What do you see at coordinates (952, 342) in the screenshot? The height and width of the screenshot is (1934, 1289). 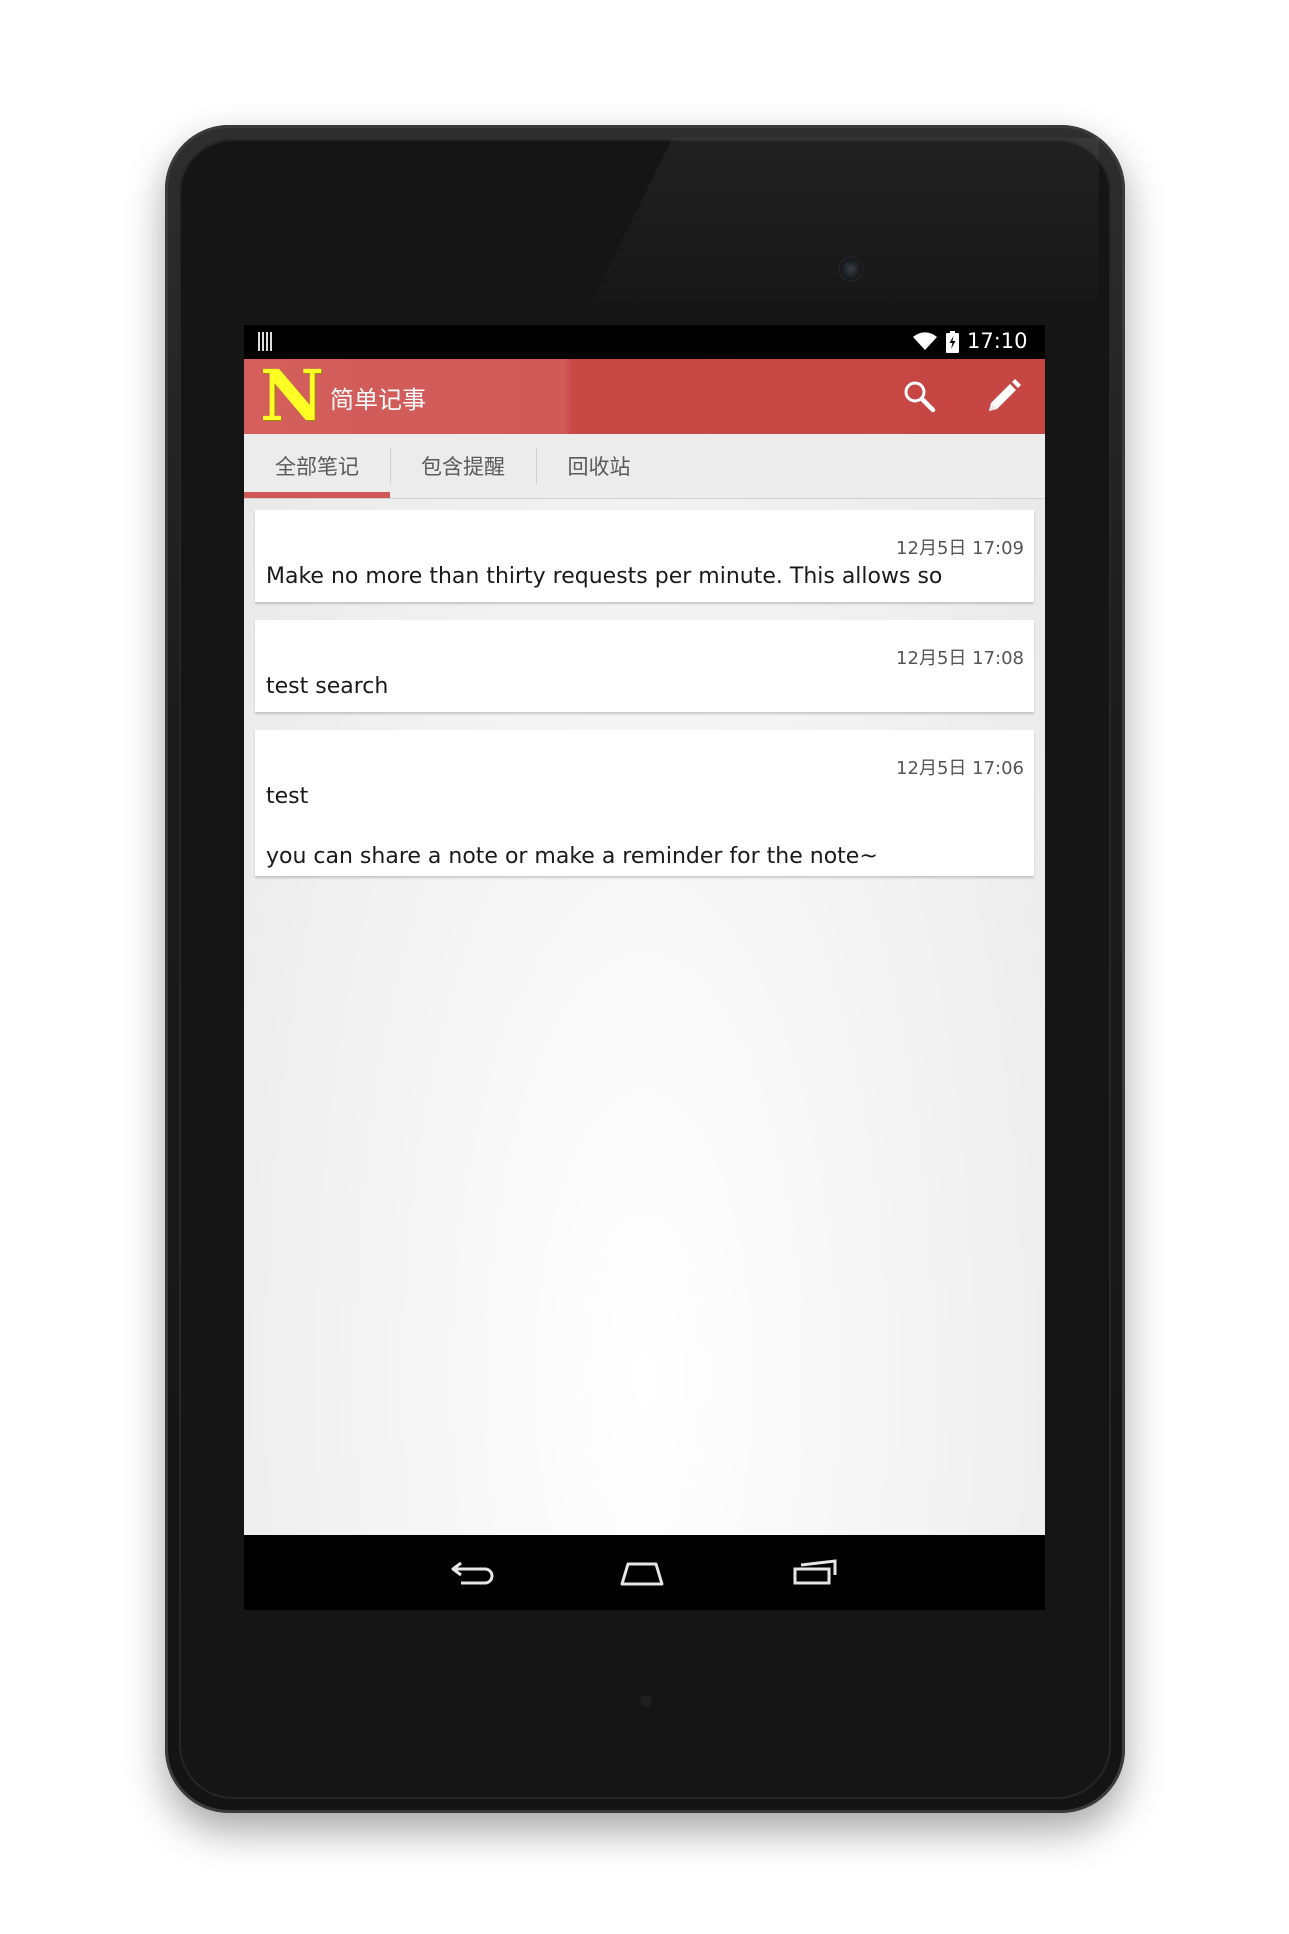 I see `battery-charging-icon` at bounding box center [952, 342].